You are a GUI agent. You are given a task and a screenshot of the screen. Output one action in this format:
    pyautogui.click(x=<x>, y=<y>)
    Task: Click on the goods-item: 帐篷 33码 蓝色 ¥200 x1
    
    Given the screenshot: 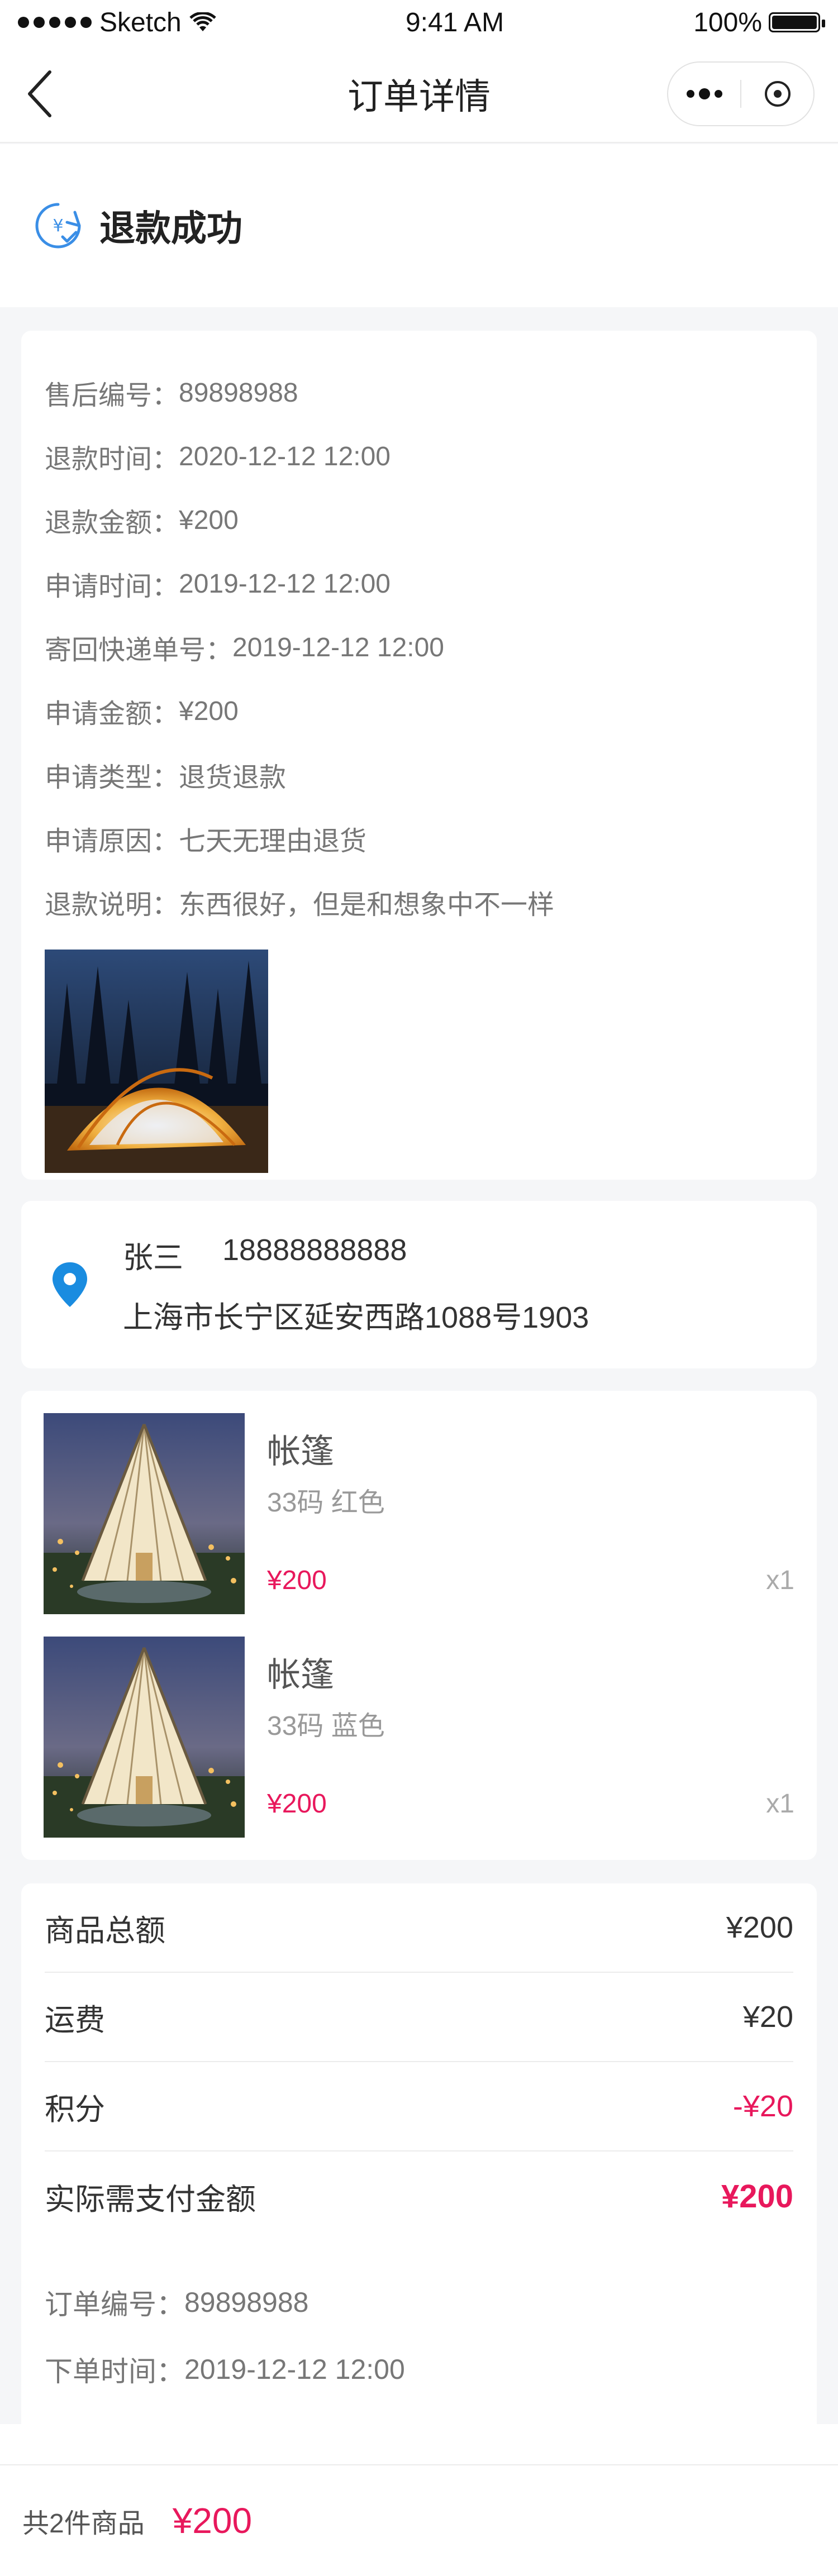 What is the action you would take?
    pyautogui.click(x=419, y=1749)
    